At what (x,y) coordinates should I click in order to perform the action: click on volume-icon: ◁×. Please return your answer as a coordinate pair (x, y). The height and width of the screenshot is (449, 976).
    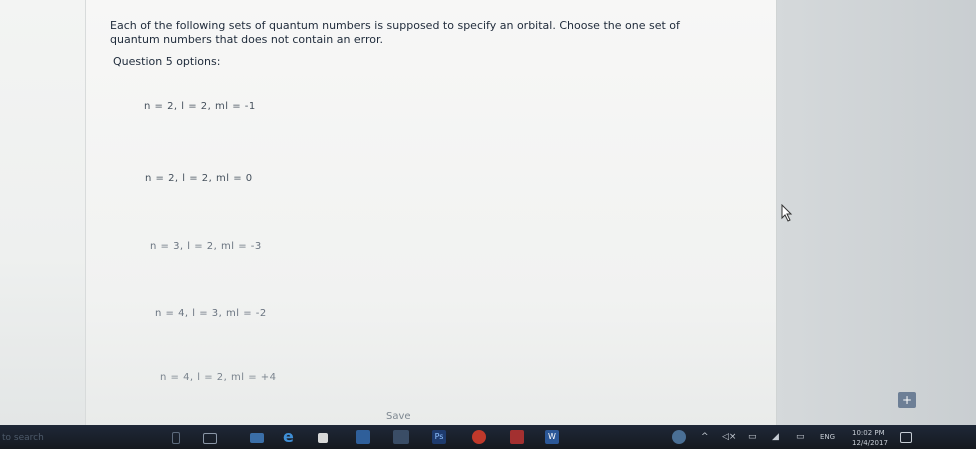
    Looking at the image, I should click on (729, 437).